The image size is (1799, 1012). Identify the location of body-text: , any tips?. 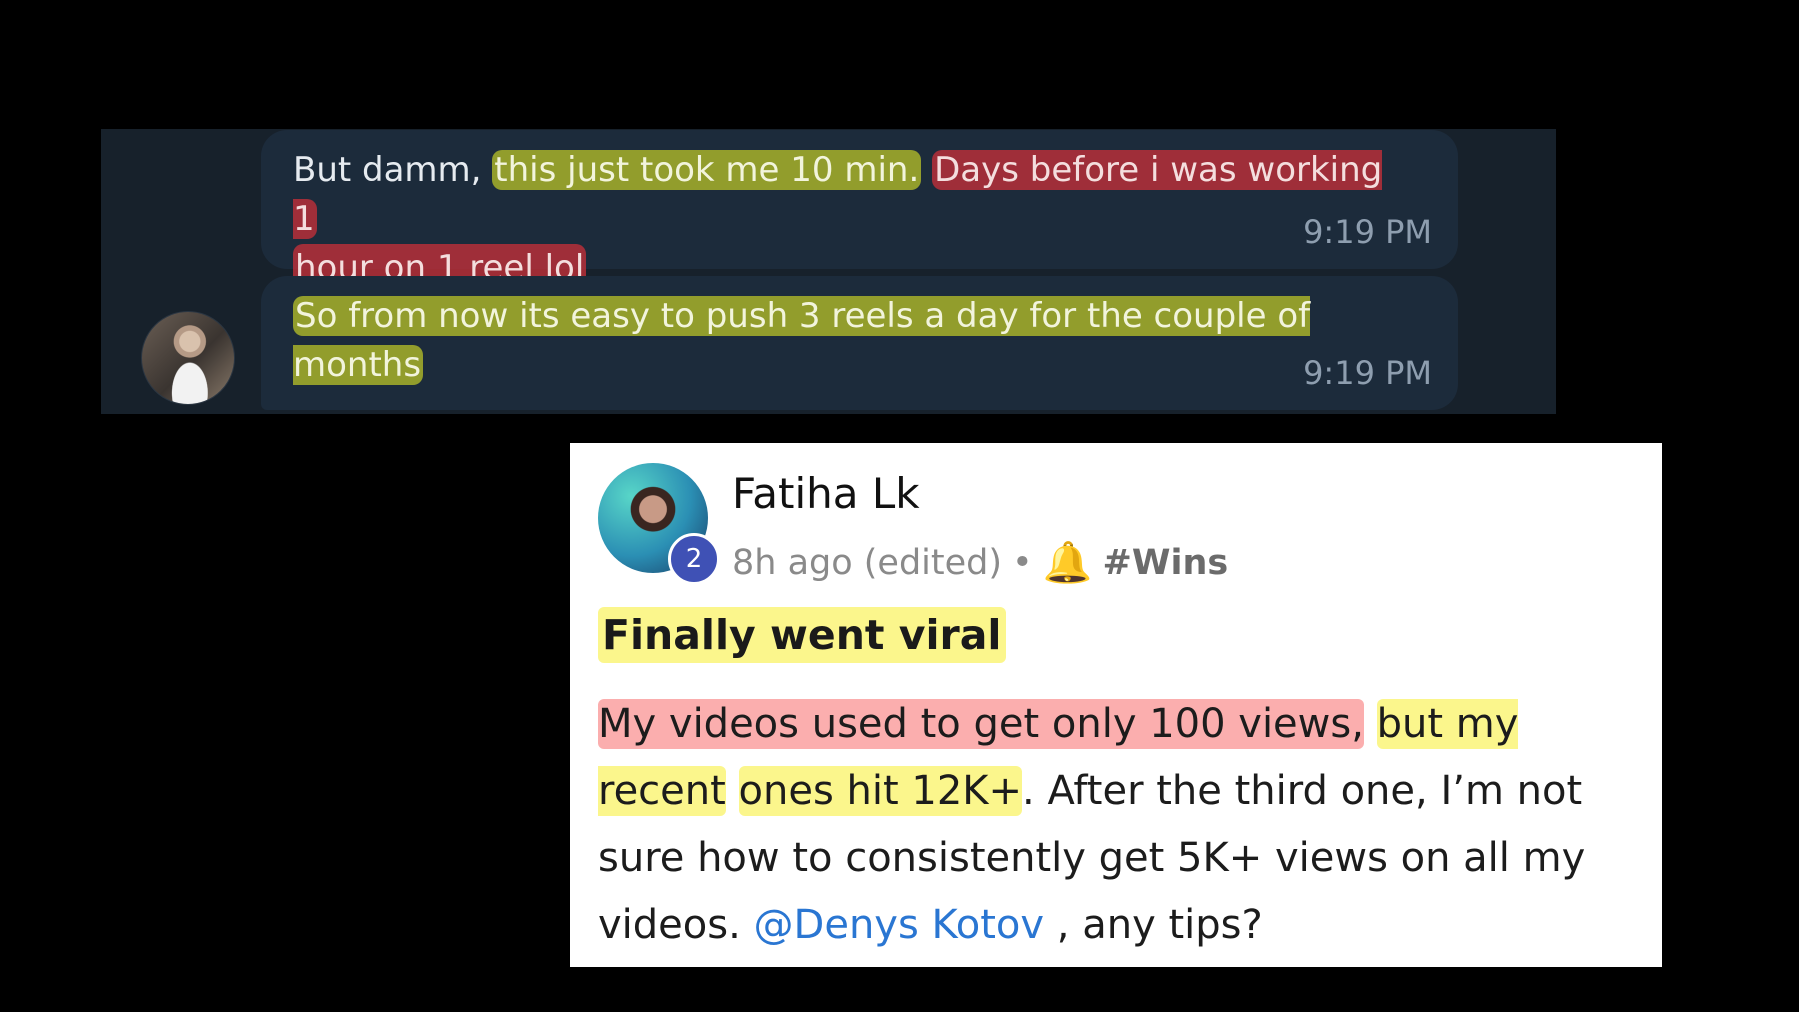
(1153, 925).